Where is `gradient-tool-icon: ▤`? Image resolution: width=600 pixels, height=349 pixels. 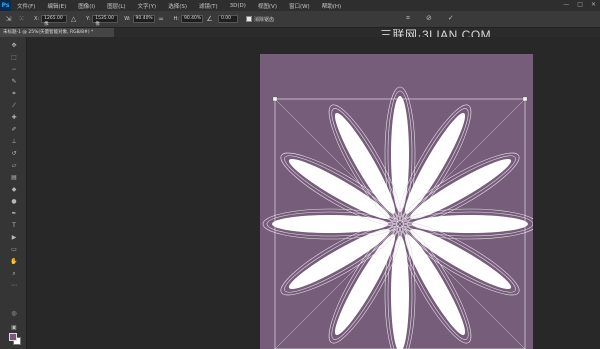 gradient-tool-icon: ▤ is located at coordinates (14, 177).